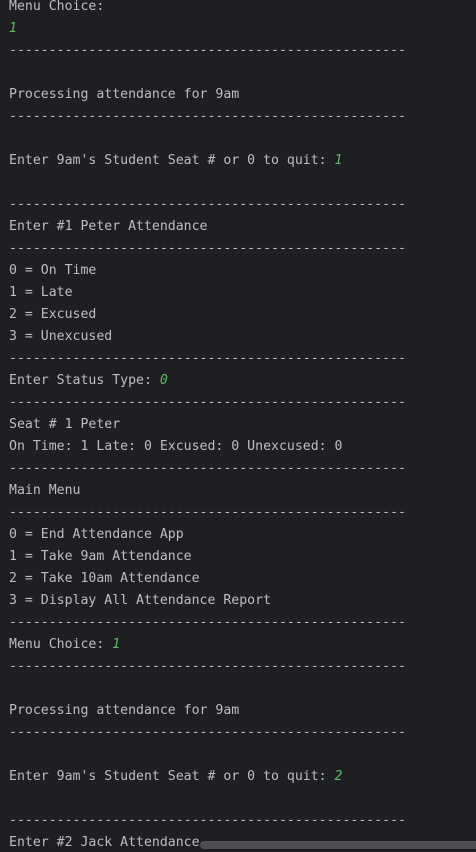 The image size is (476, 852). I want to click on horizontal-scrollbar, so click(338, 845).